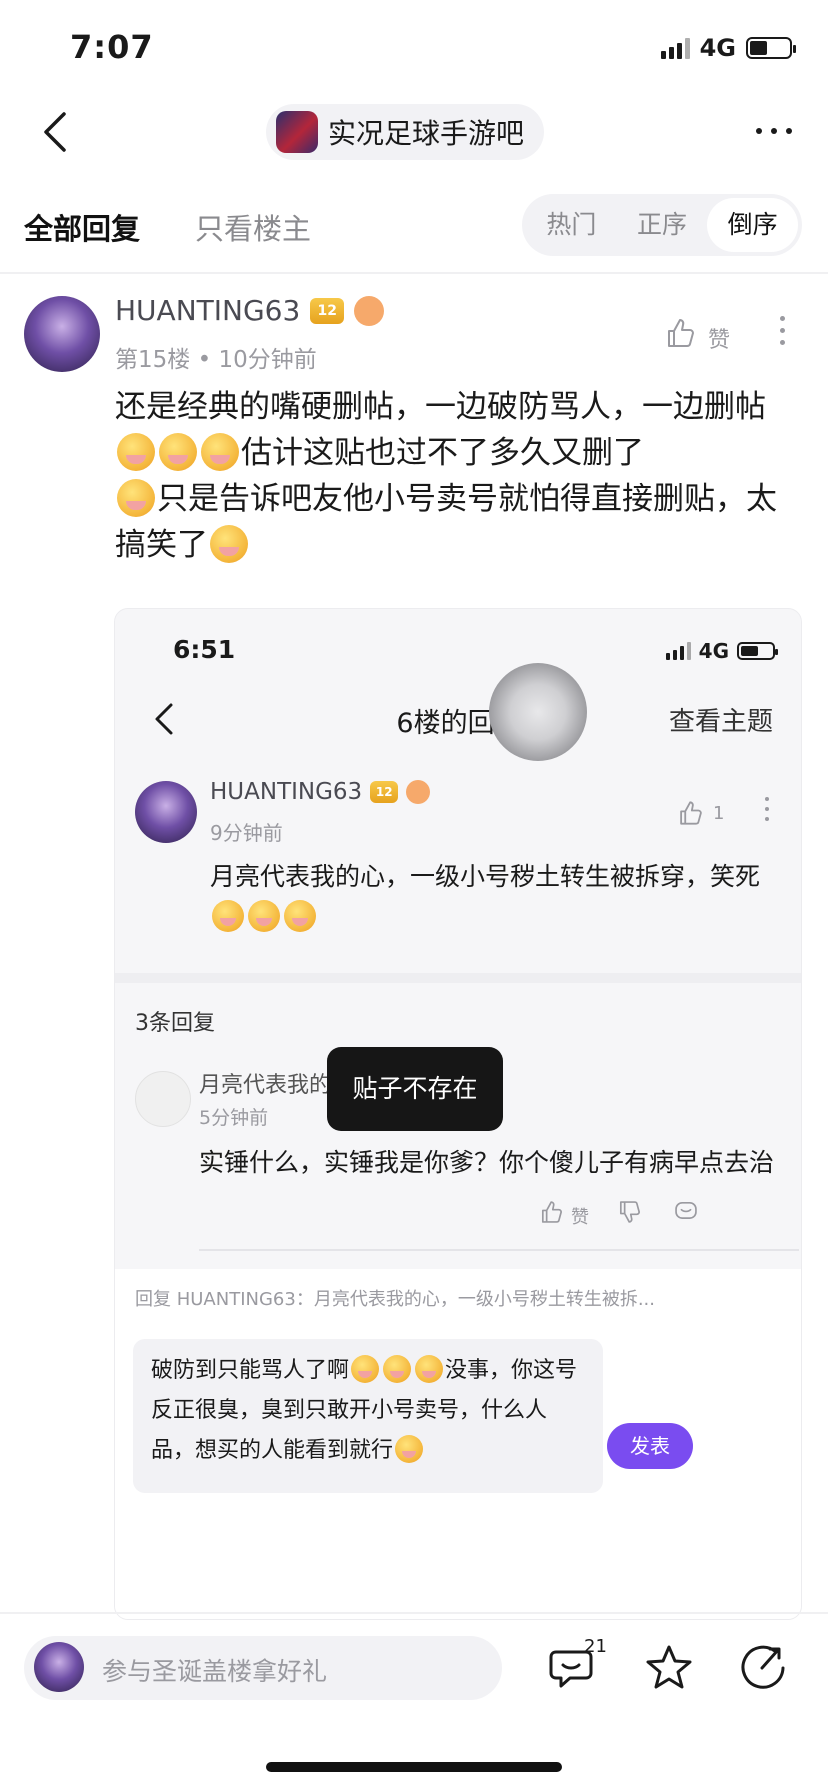 The height and width of the screenshot is (1792, 828). What do you see at coordinates (56, 132) in the screenshot?
I see `chevron-left-icon` at bounding box center [56, 132].